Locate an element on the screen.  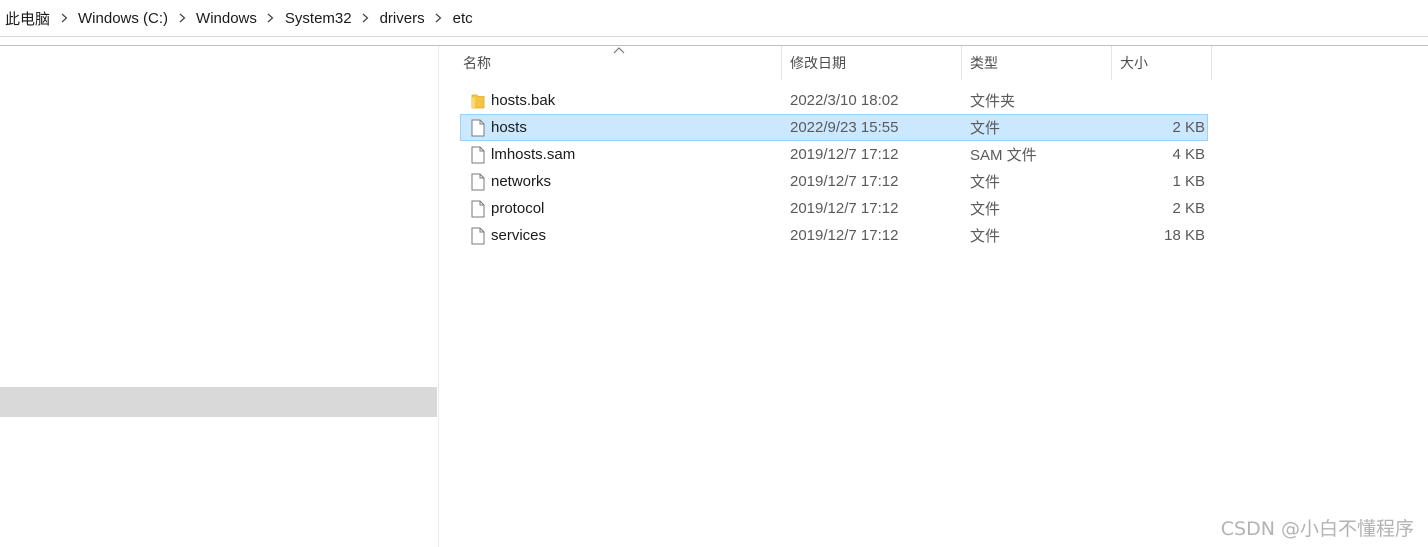
file-row-networks: networks 2019/12/7 17:12 文件 1 KB is located at coordinates (834, 181).